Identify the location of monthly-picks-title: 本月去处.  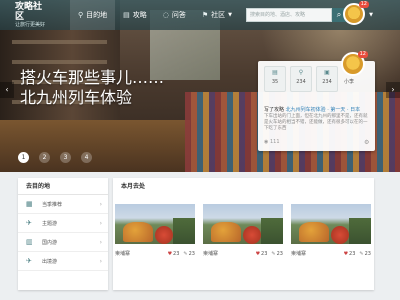
(133, 186).